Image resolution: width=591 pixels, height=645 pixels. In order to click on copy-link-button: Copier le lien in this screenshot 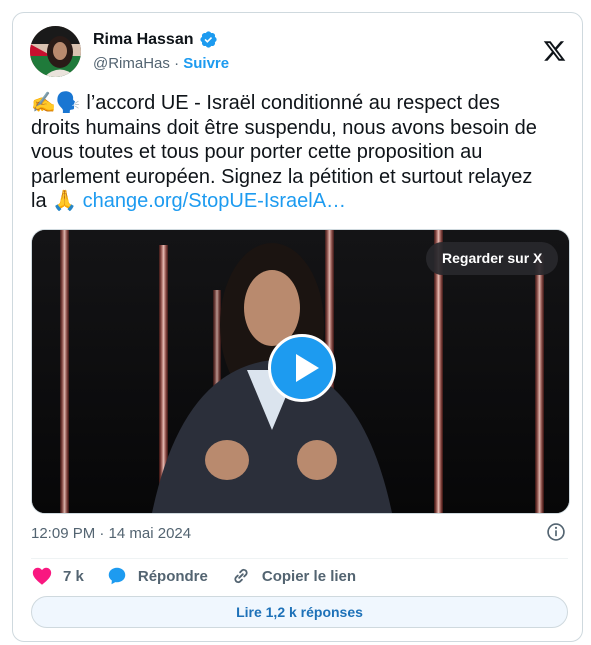, I will do `click(293, 576)`.